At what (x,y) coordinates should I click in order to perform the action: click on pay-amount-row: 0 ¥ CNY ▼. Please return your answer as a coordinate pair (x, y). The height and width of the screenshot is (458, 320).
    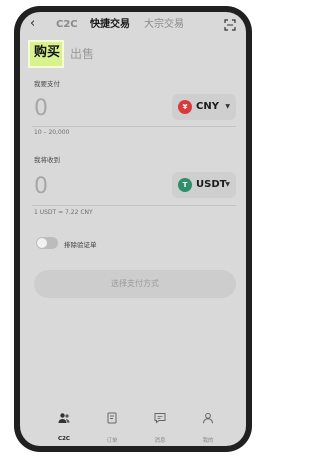
    Looking at the image, I should click on (134, 109).